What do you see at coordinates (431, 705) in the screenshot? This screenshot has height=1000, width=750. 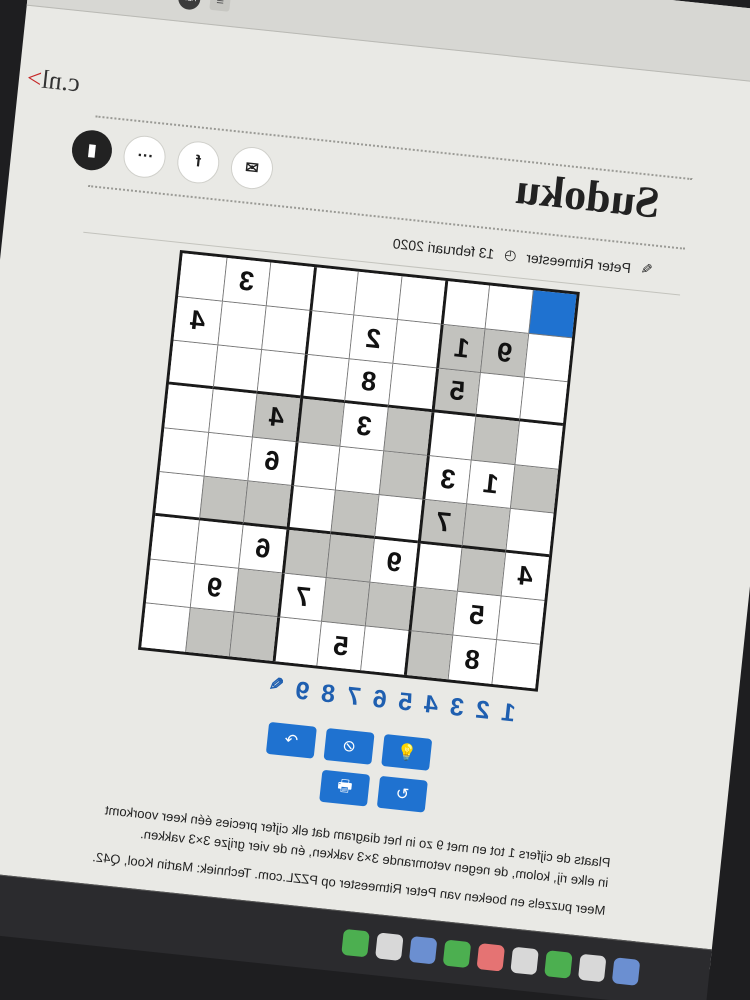 I see `number-button: 4` at bounding box center [431, 705].